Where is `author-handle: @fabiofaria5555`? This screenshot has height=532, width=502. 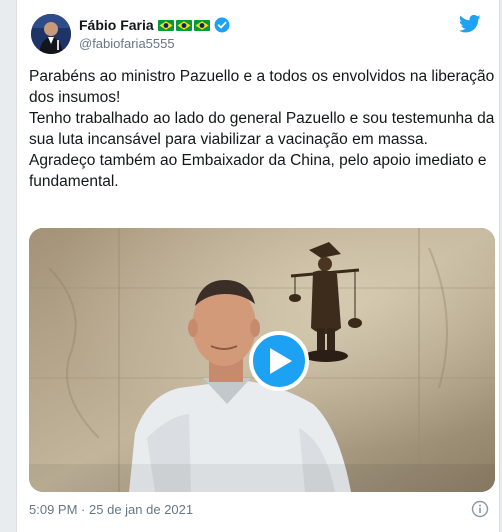 author-handle: @fabiofaria5555 is located at coordinates (154, 43).